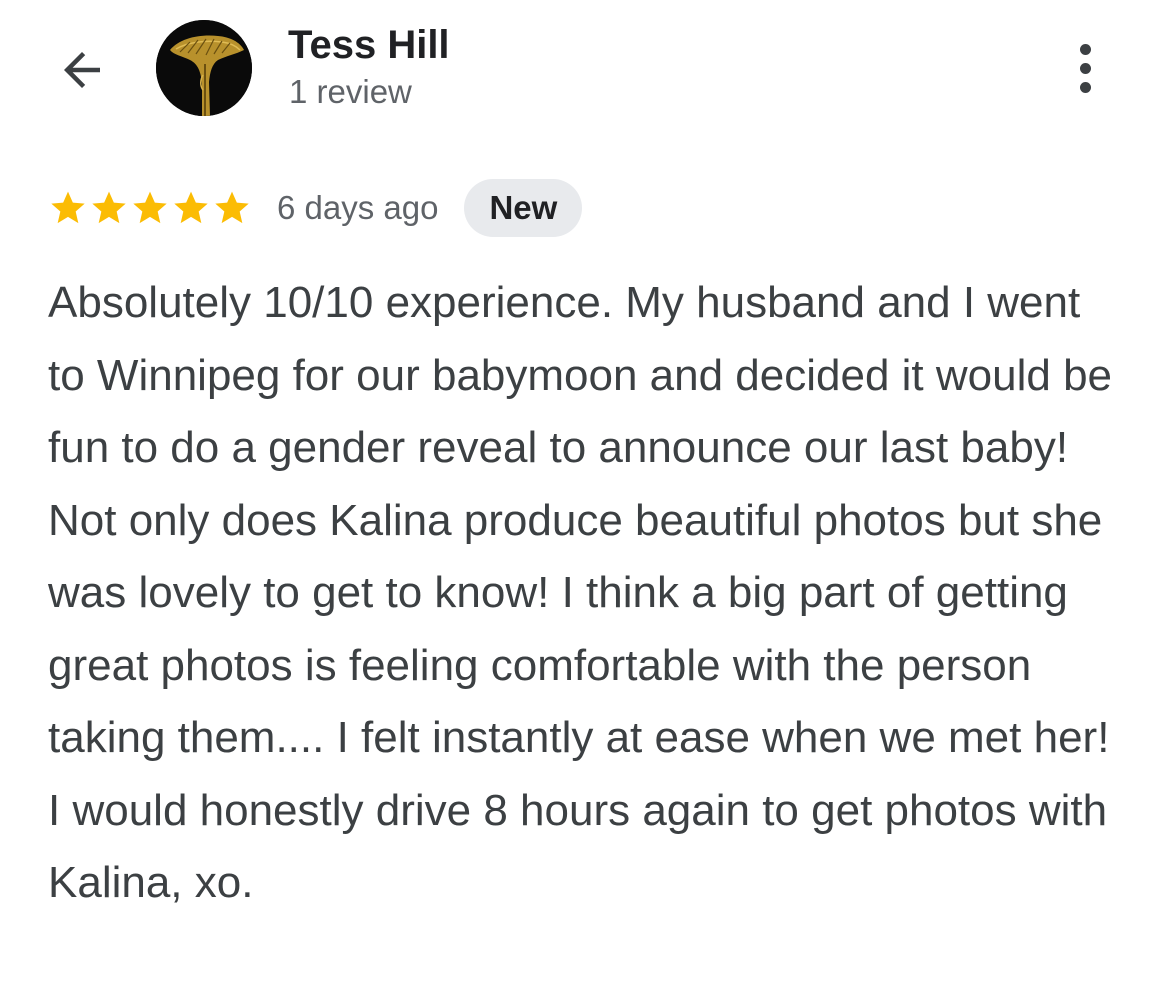 This screenshot has width=1170, height=983. I want to click on arrow-left-icon, so click(82, 70).